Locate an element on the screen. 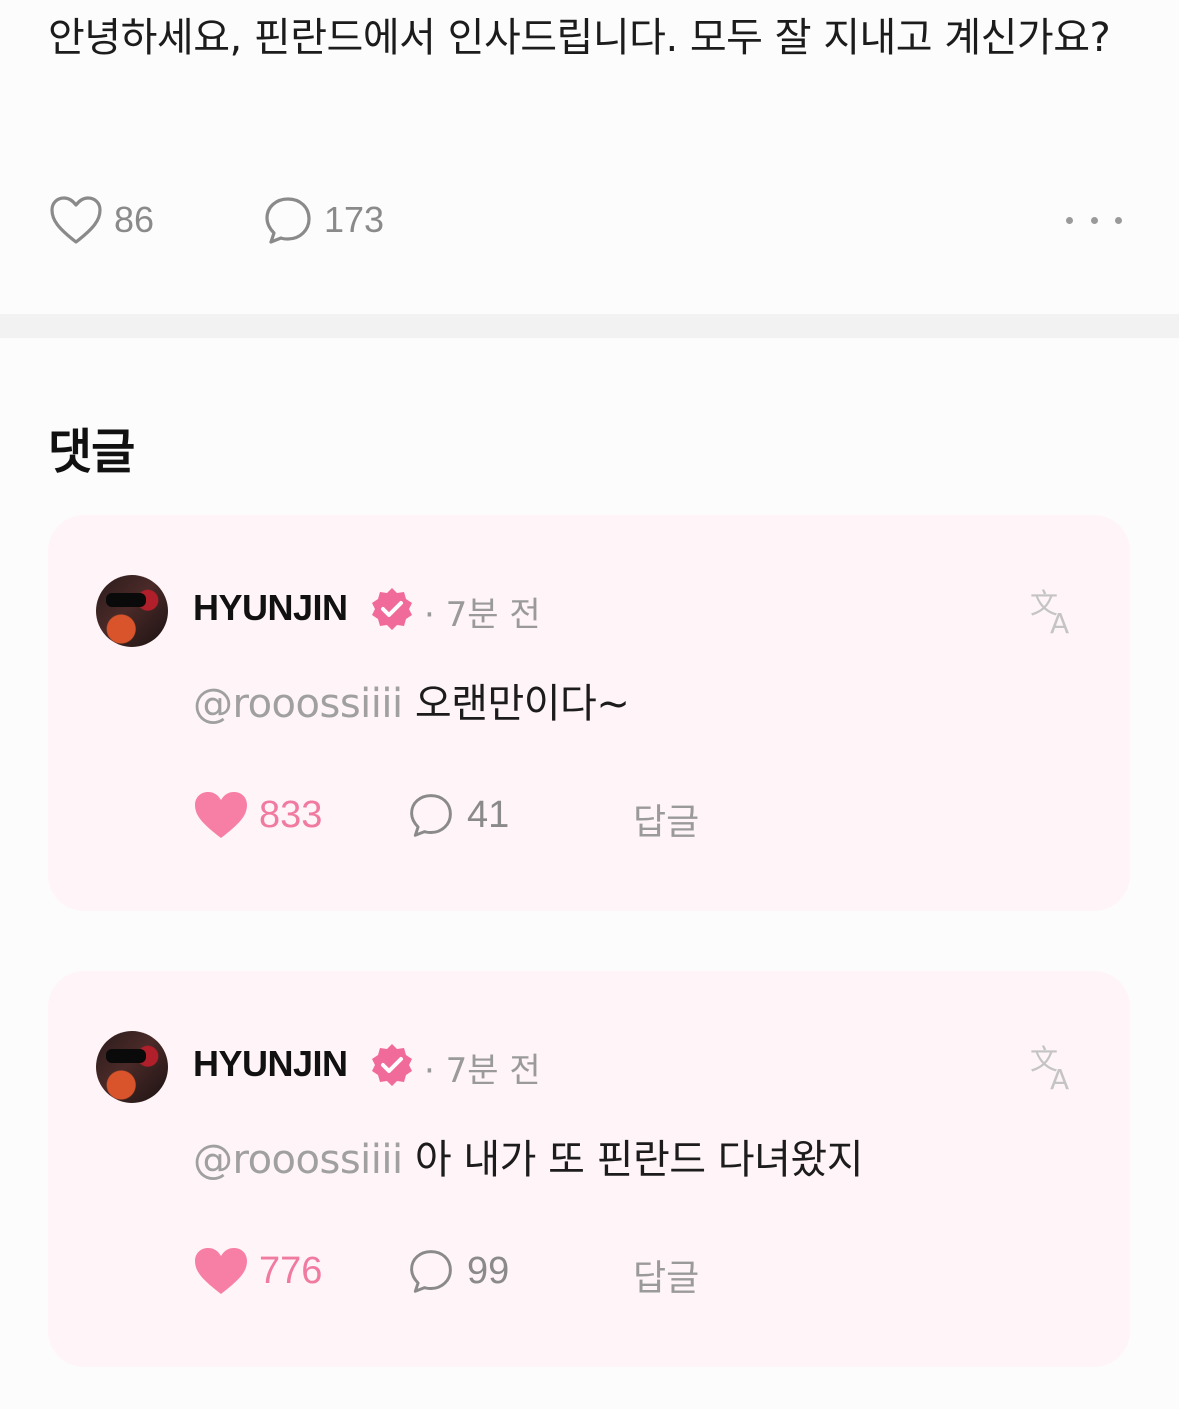 The width and height of the screenshot is (1179, 1409). comment-text: @rooossiiii 오랜만이다~ is located at coordinates (411, 700).